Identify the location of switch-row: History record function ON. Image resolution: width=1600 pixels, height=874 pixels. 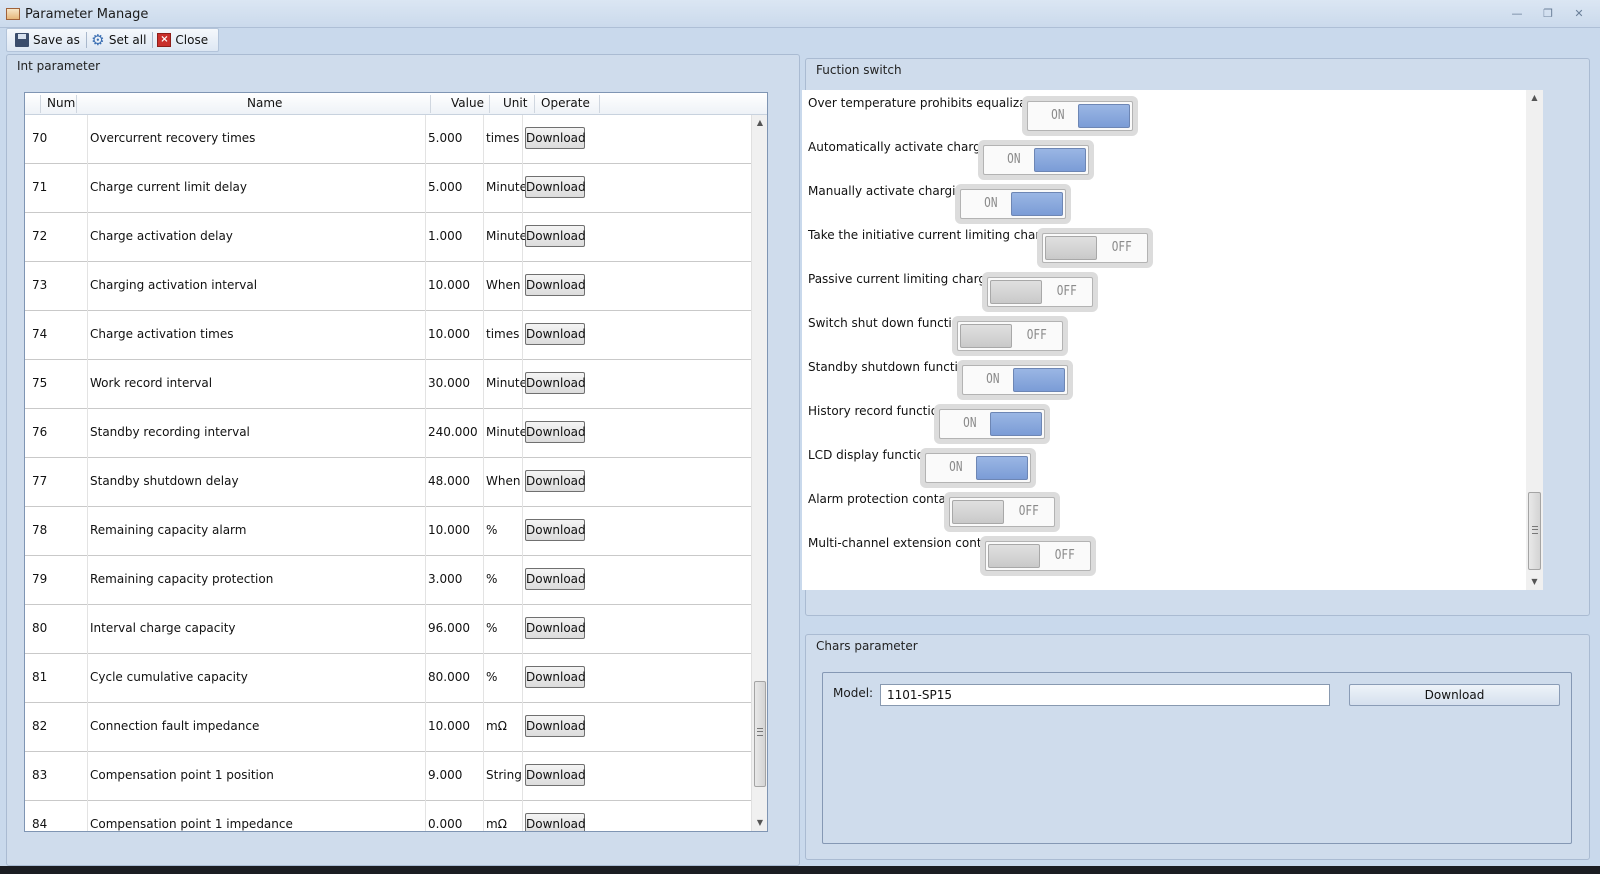
(1158, 421).